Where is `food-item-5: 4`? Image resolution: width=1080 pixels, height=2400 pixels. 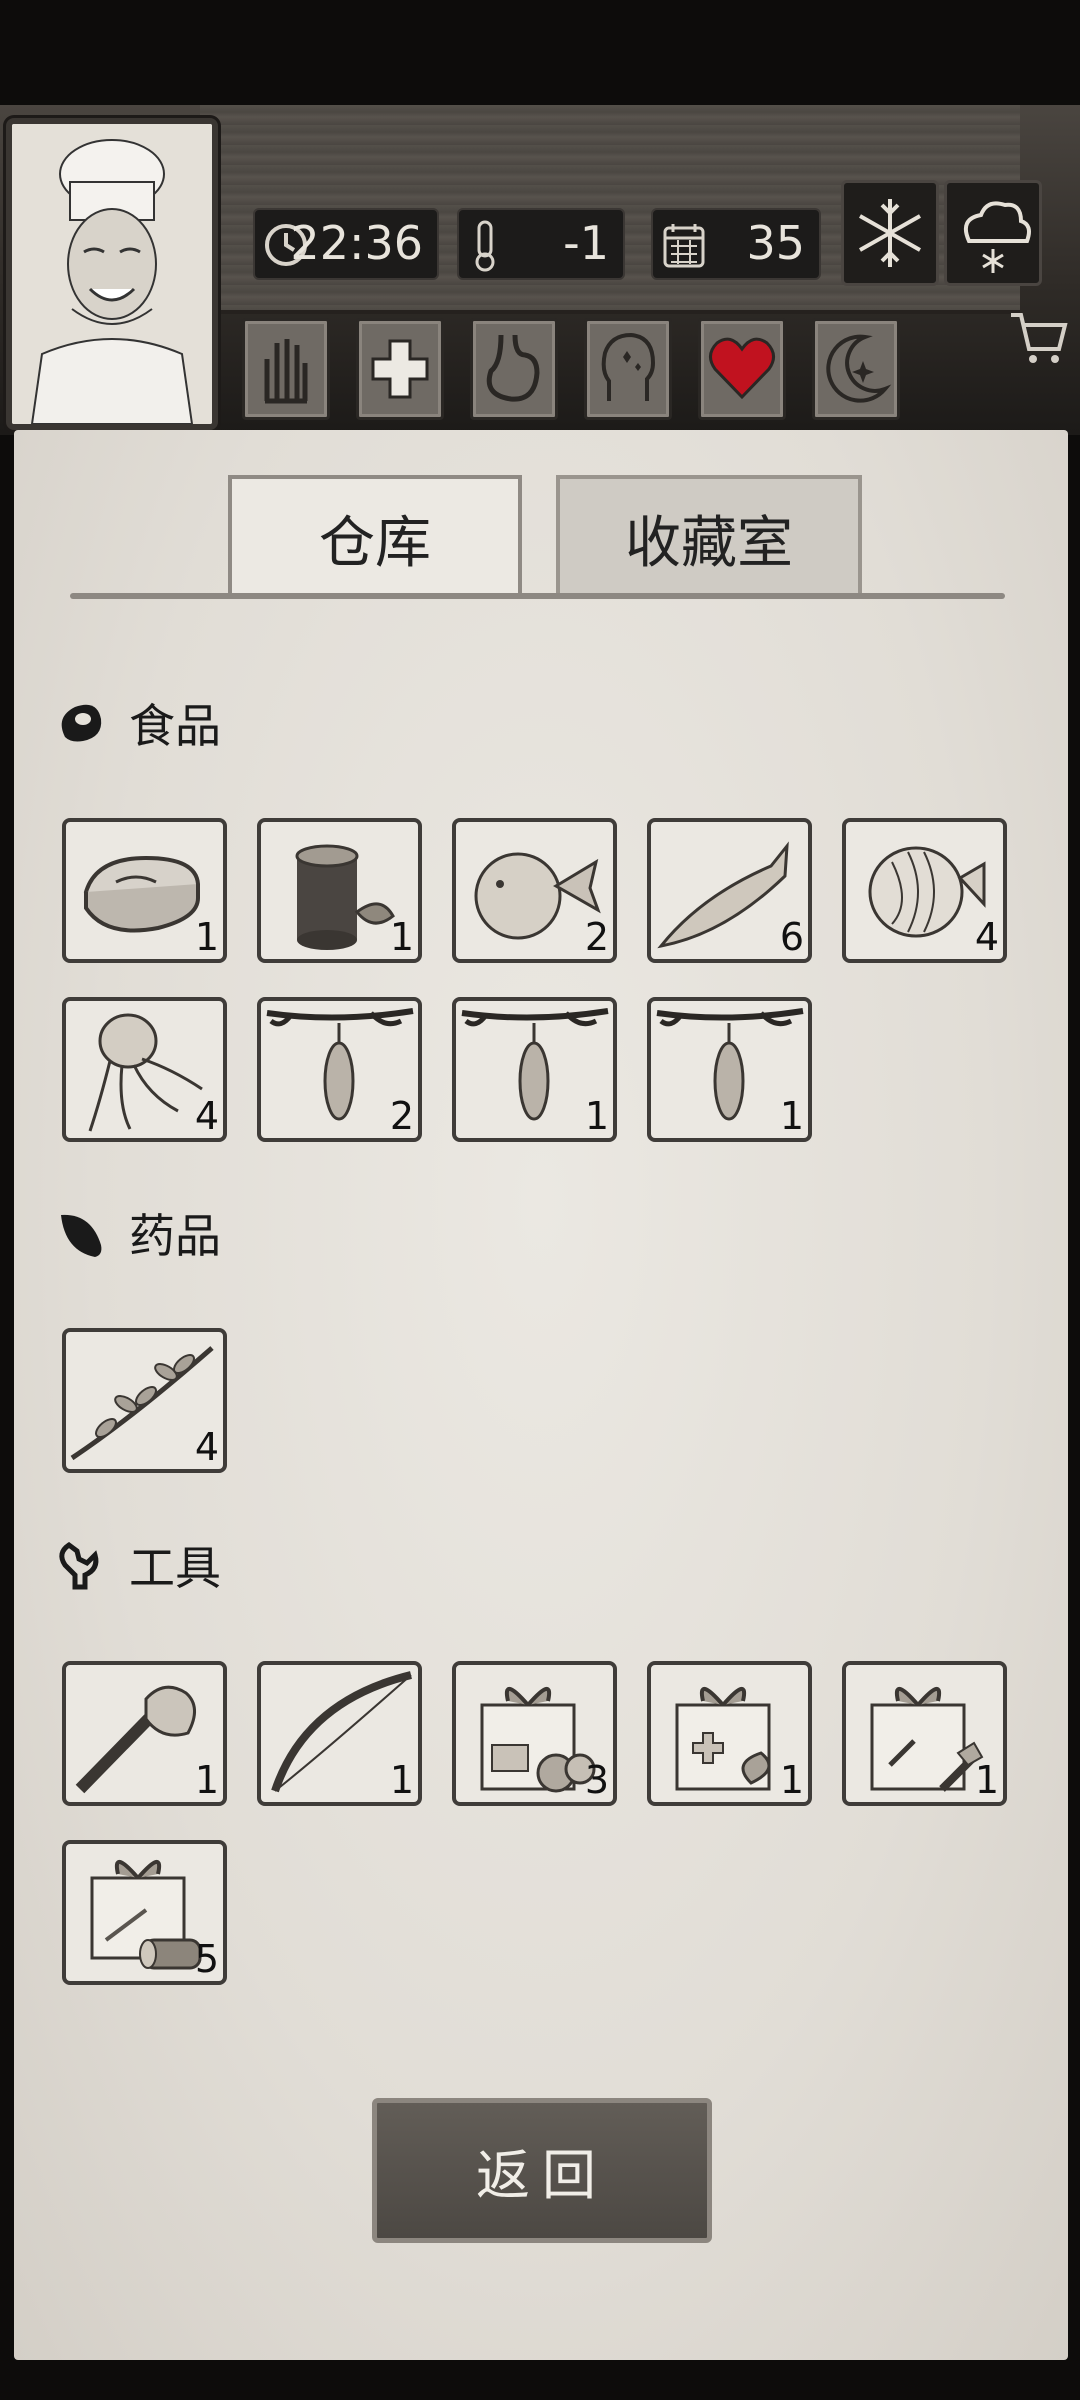
food-item-5: 4 is located at coordinates (924, 890).